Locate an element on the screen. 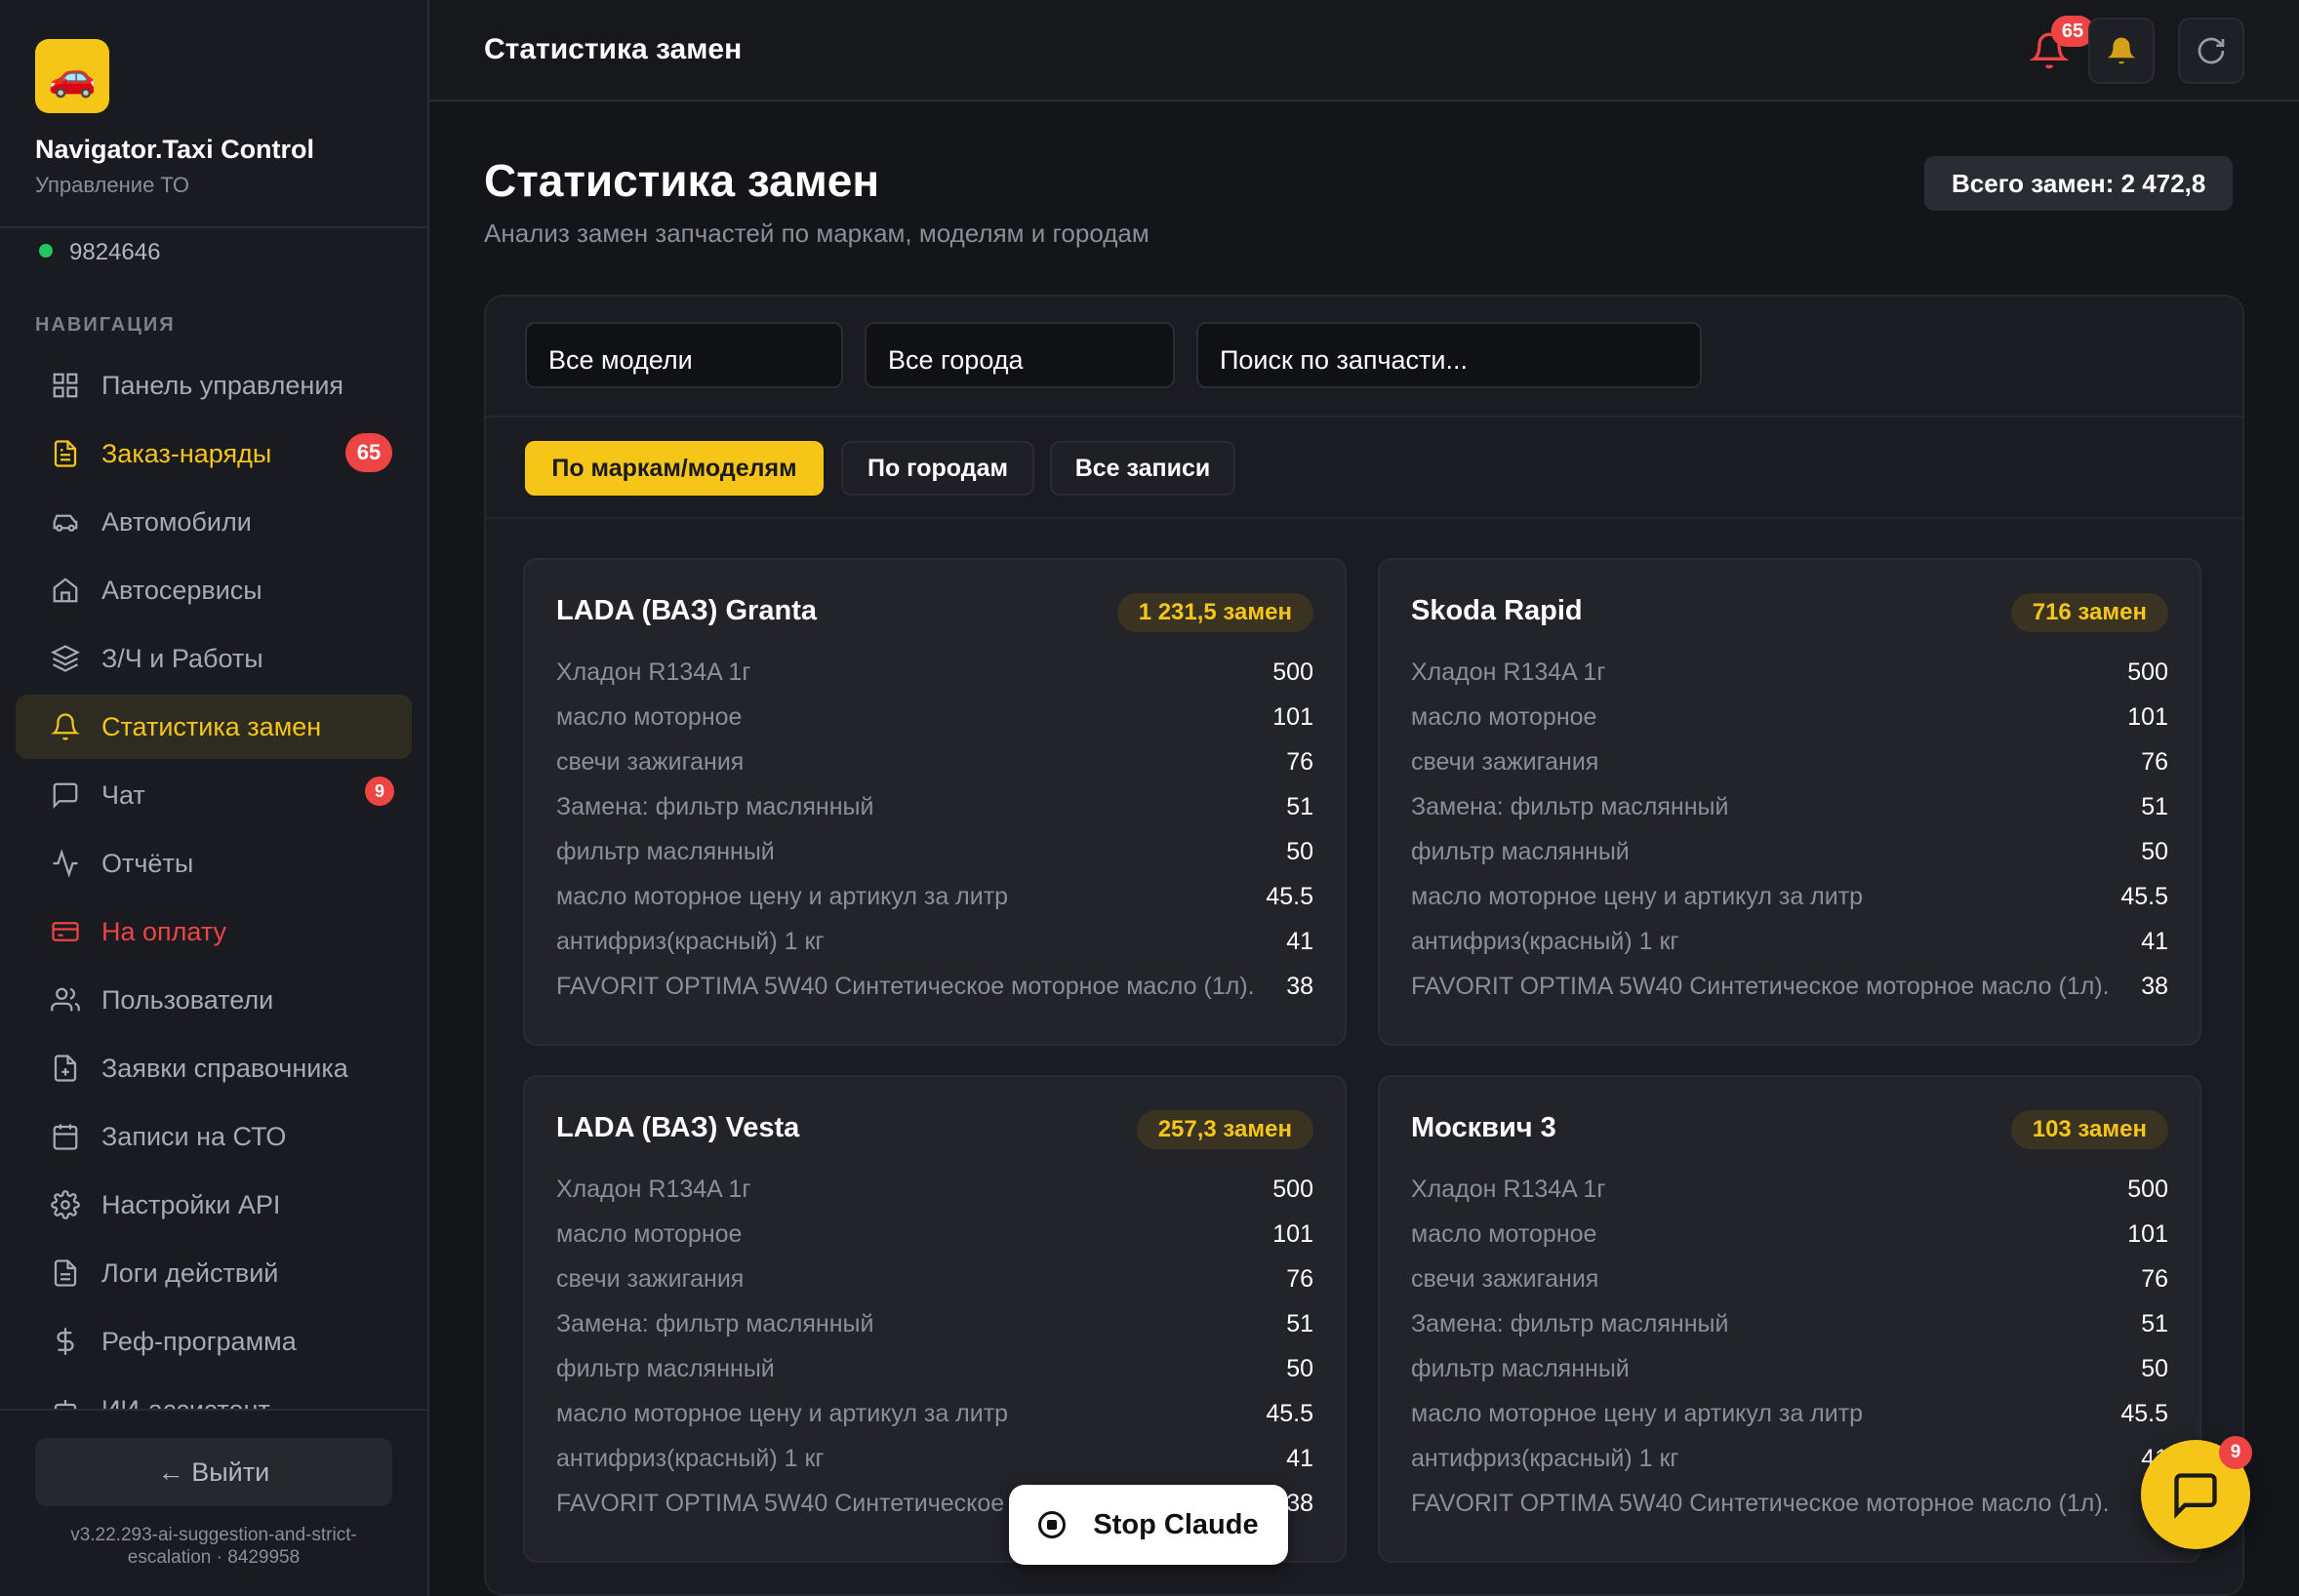 This screenshot has height=1596, width=2299. tab-by-models: По маркам/моделям is located at coordinates (674, 469).